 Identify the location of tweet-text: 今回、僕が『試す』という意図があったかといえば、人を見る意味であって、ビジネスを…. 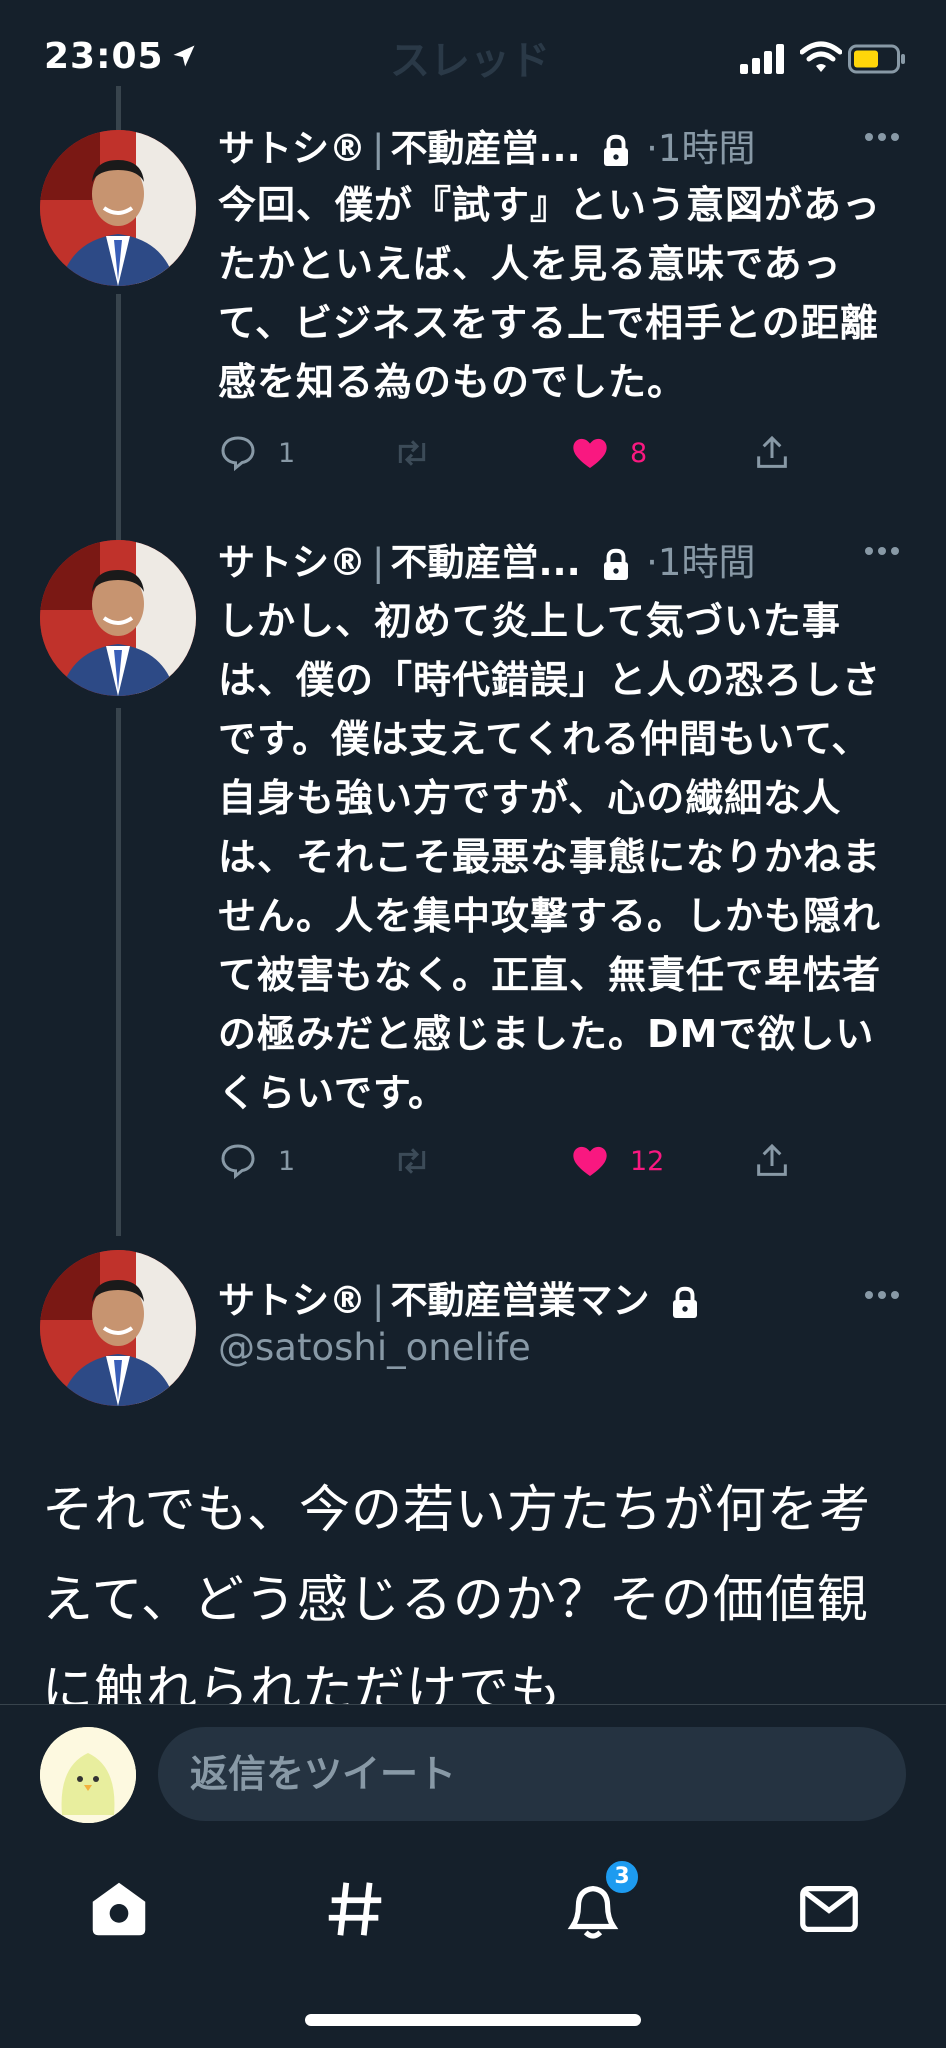
(550, 293).